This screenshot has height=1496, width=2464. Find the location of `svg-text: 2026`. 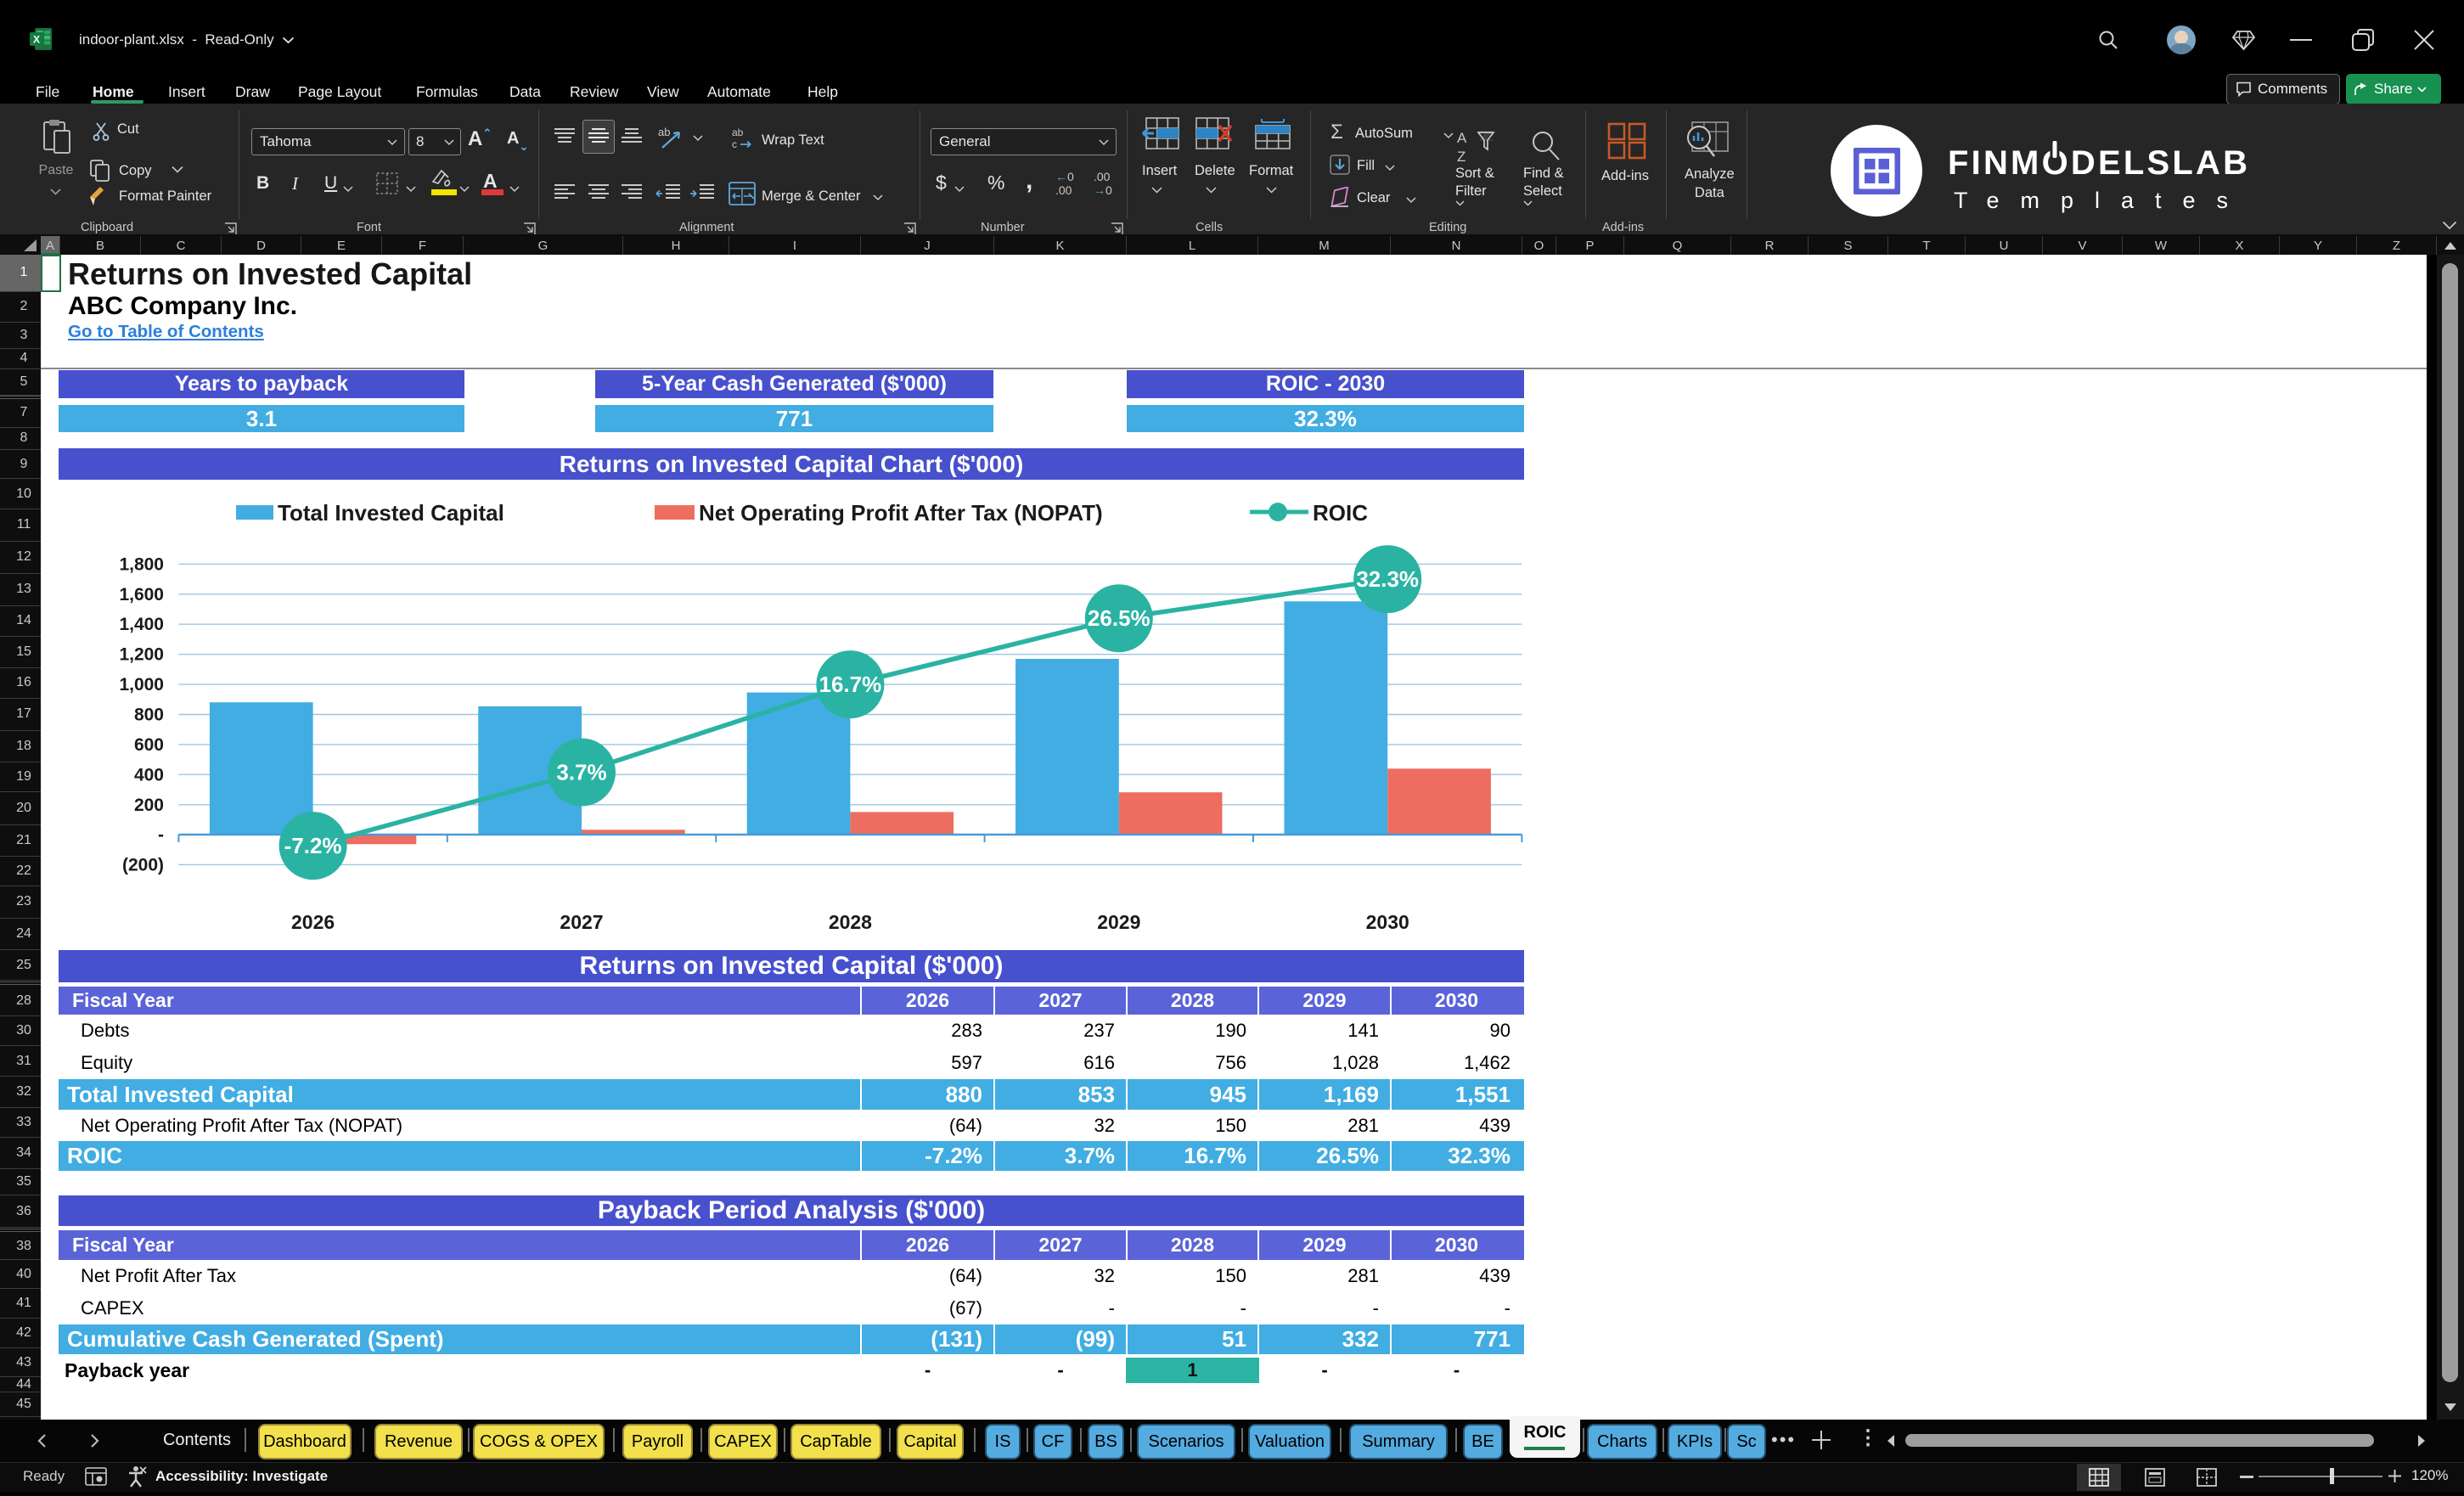

svg-text: 2026 is located at coordinates (313, 922).